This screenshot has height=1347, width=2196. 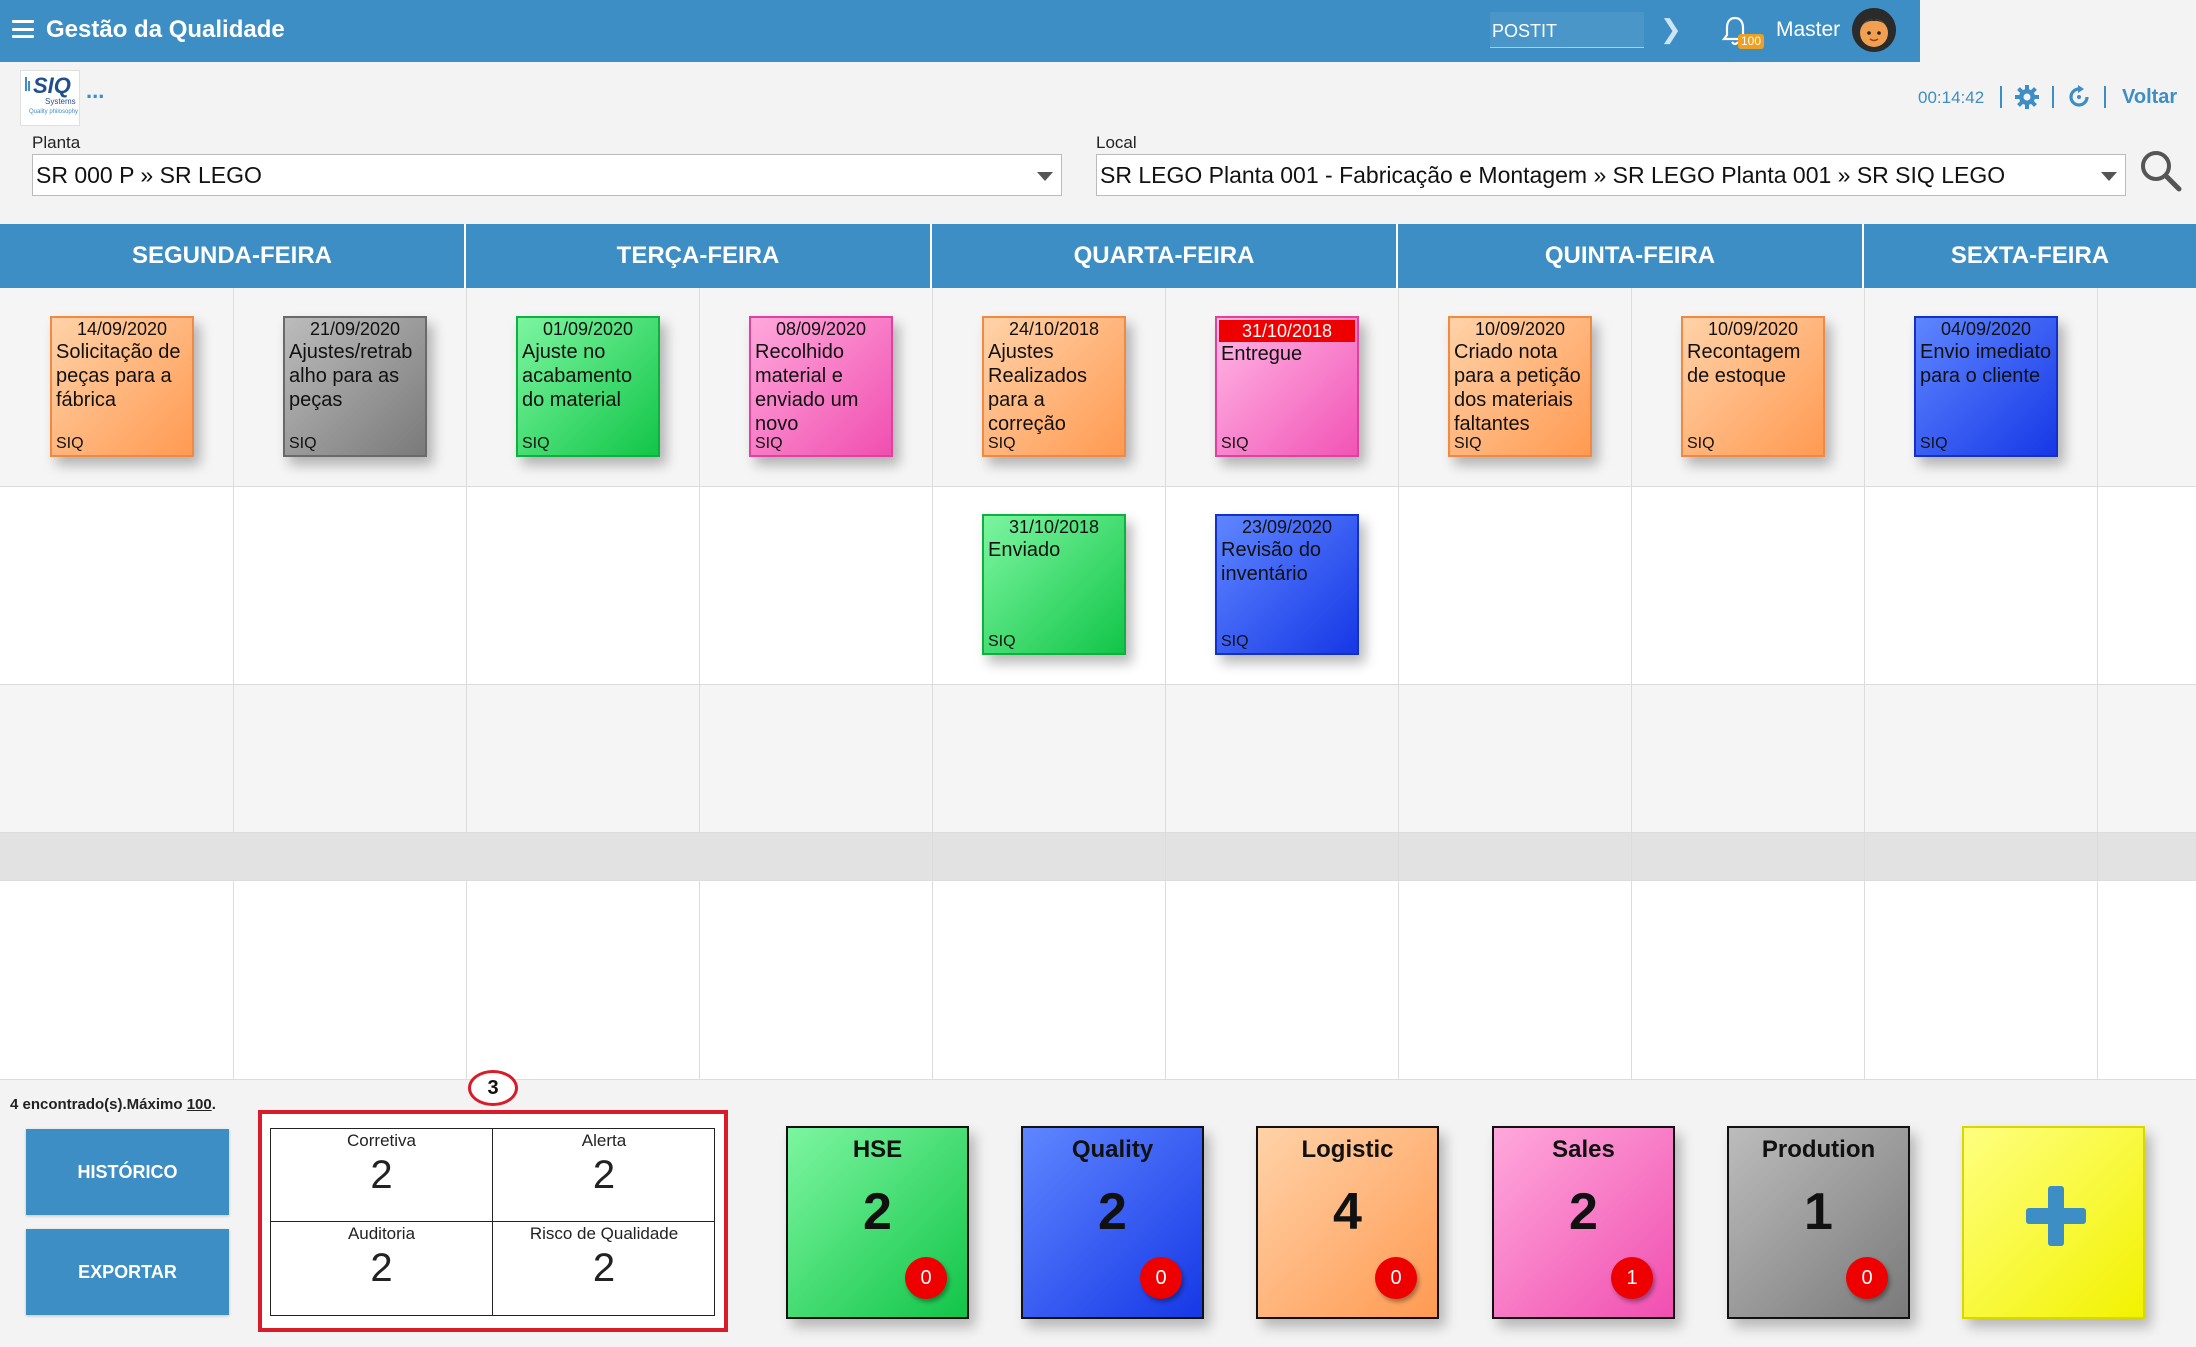 What do you see at coordinates (23, 29) in the screenshot?
I see `hamburger-menu-icon` at bounding box center [23, 29].